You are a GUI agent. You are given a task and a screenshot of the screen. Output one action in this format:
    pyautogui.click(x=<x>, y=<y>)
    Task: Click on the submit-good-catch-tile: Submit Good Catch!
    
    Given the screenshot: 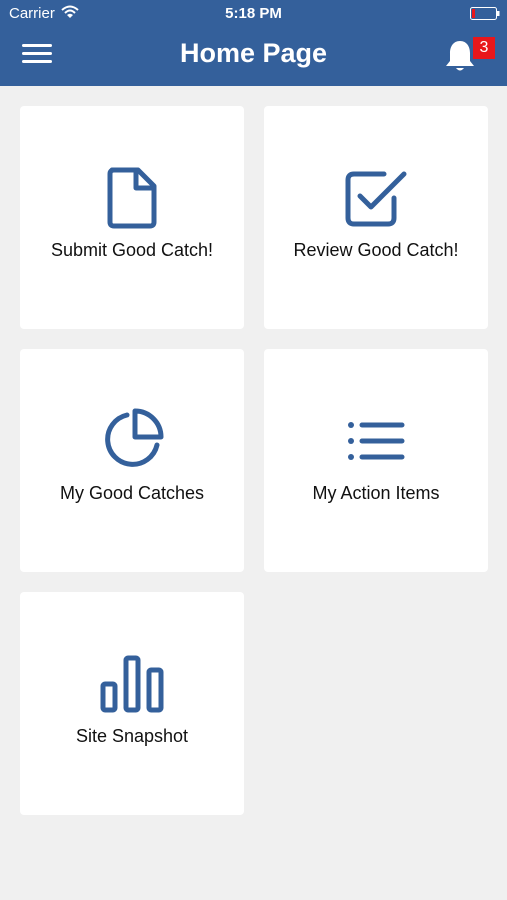 What is the action you would take?
    pyautogui.click(x=132, y=217)
    